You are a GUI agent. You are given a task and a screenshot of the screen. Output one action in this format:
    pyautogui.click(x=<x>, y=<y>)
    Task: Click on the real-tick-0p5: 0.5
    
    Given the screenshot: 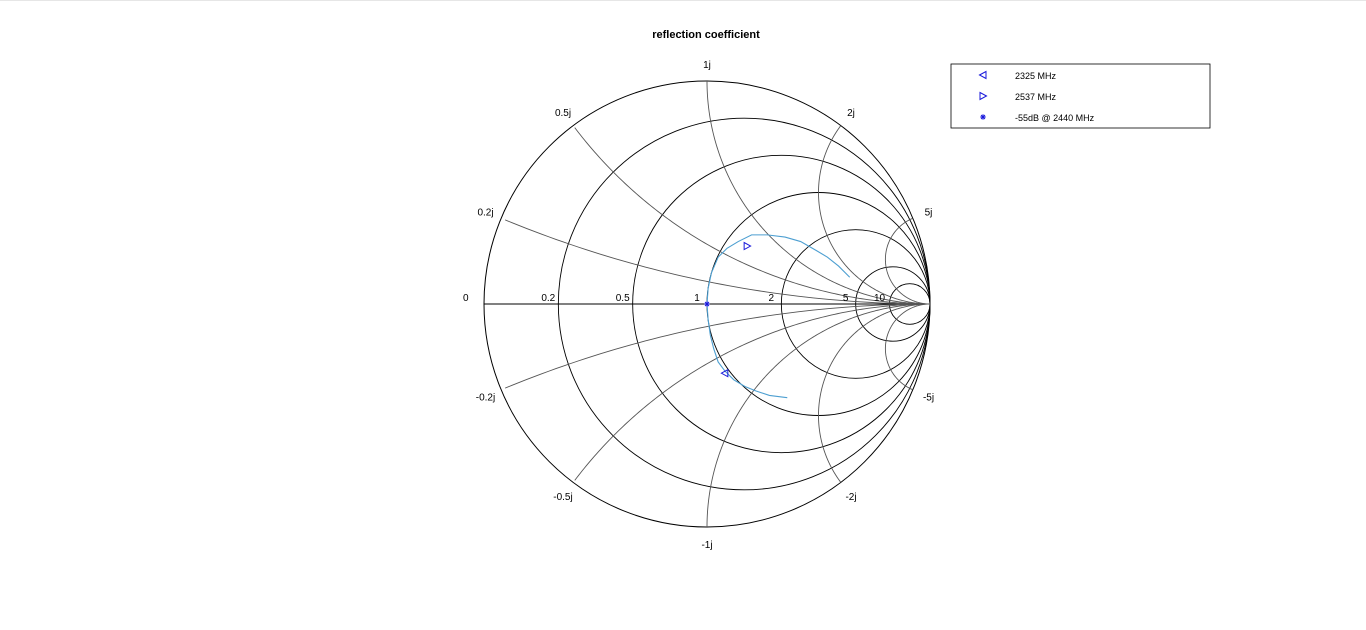 What is the action you would take?
    pyautogui.click(x=623, y=298)
    